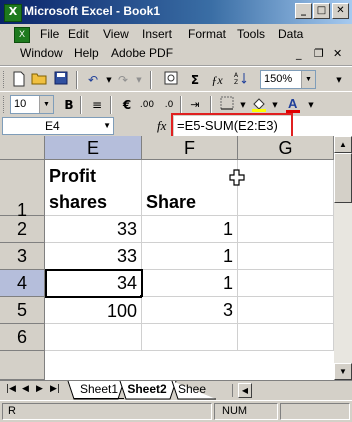  Describe the element at coordinates (233, 390) in the screenshot. I see `tab-split-handle` at that location.